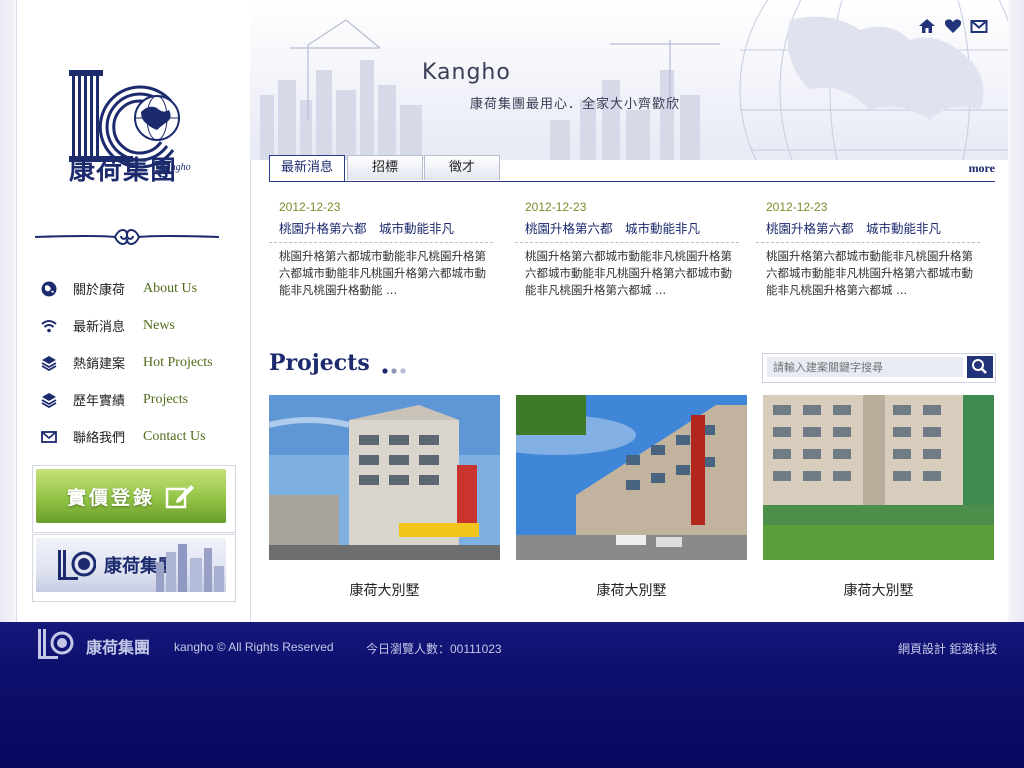  Describe the element at coordinates (142, 325) in the screenshot. I see `sidebar-item-news: 最新消息 News` at that location.